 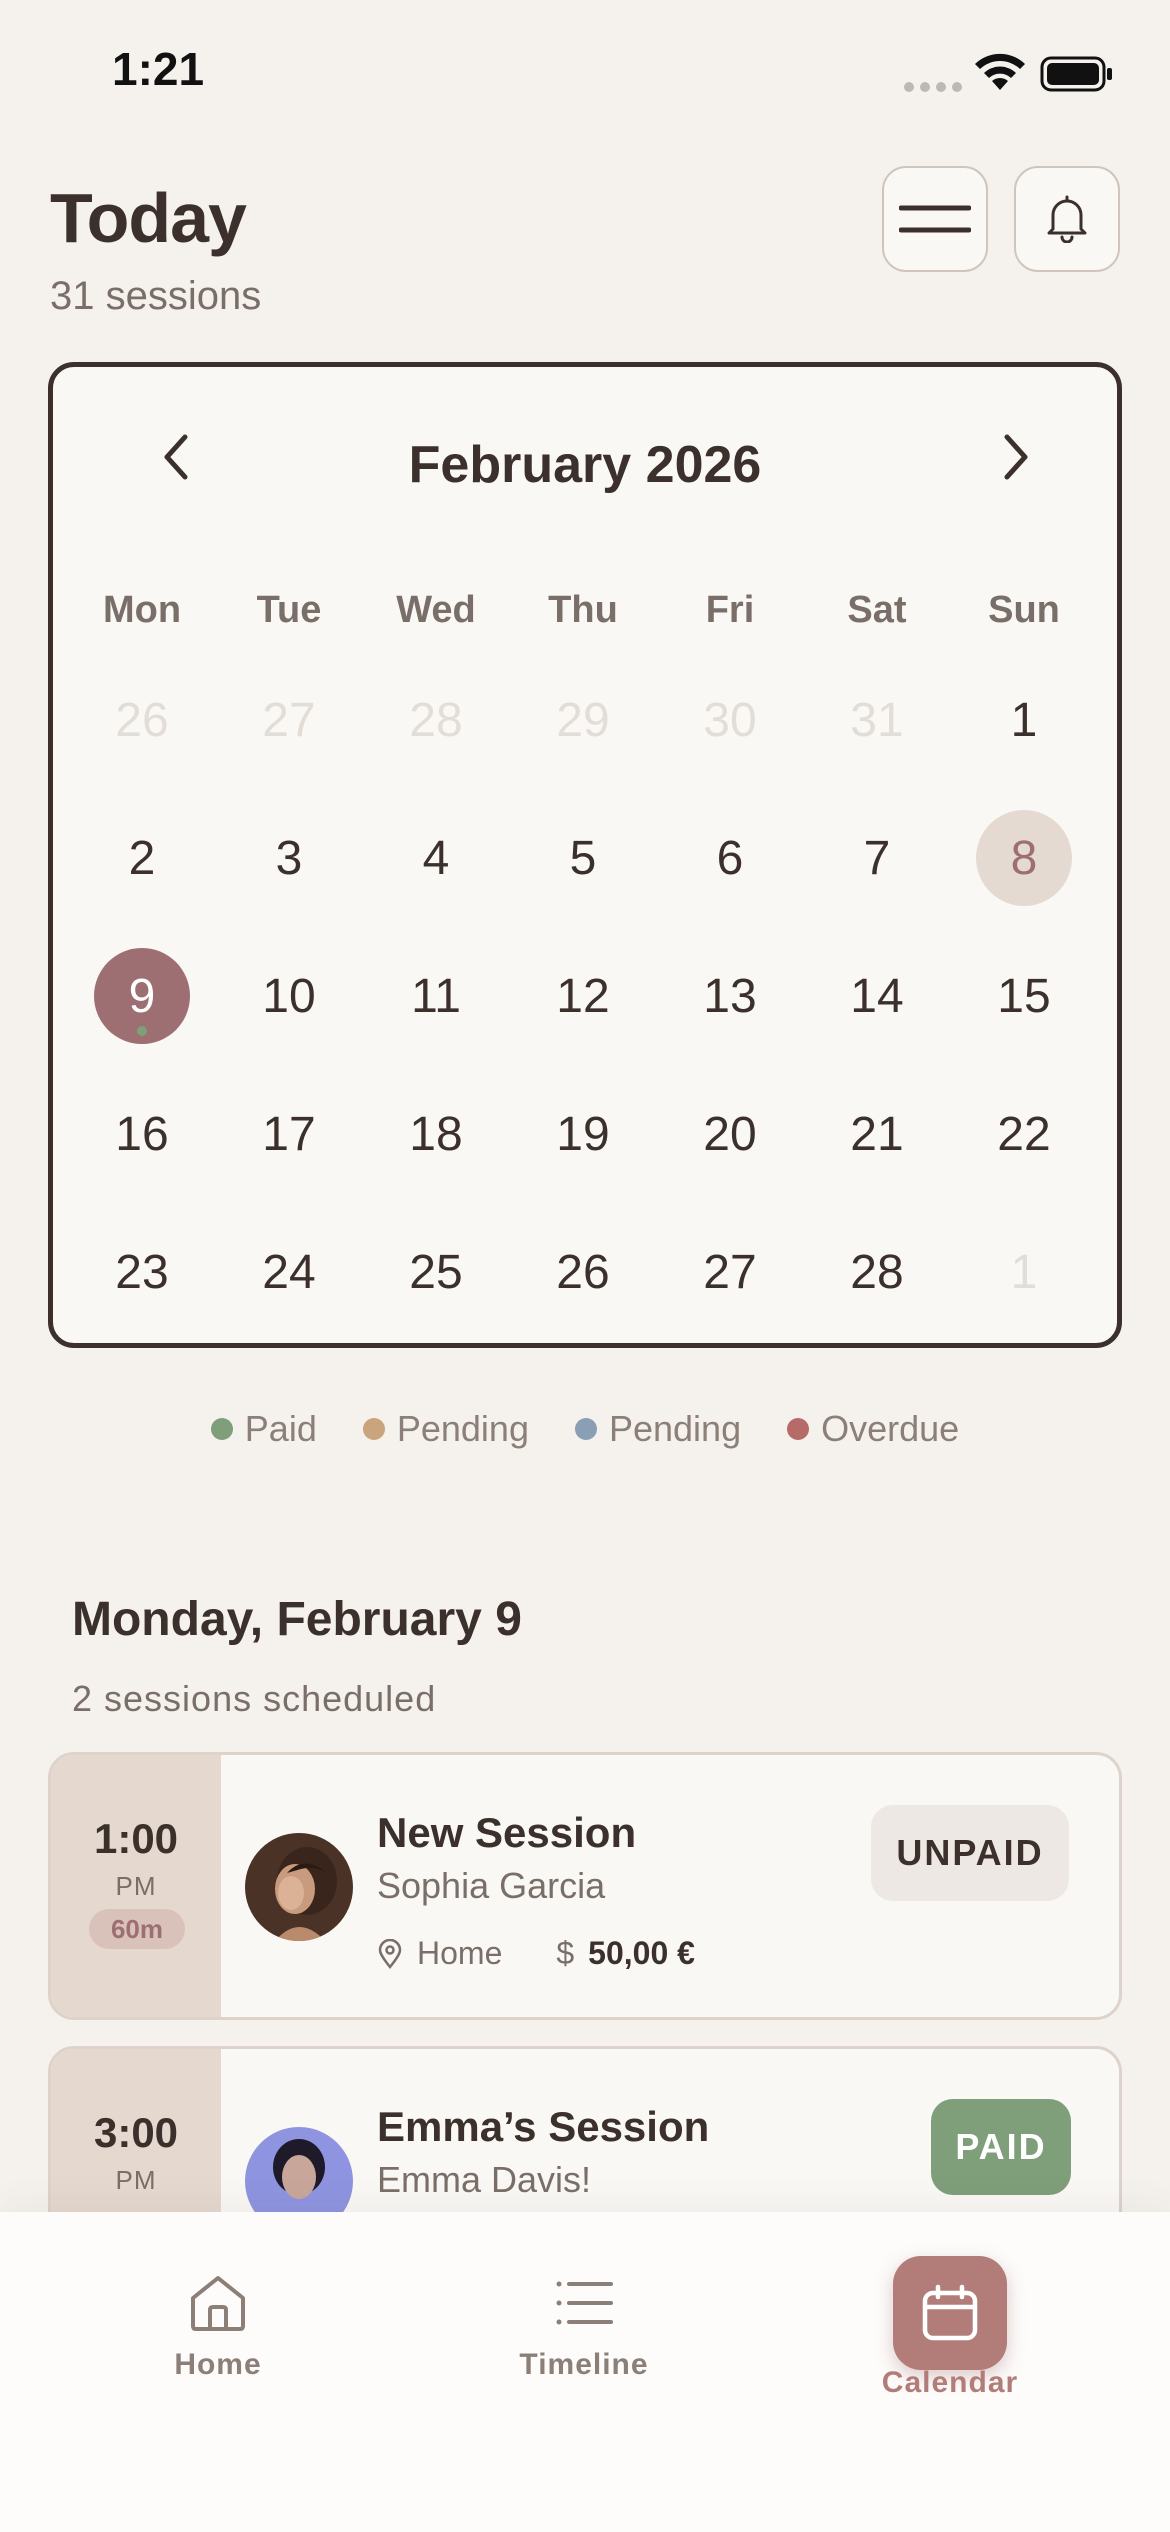 I want to click on calendar-day: 2, so click(x=142, y=858).